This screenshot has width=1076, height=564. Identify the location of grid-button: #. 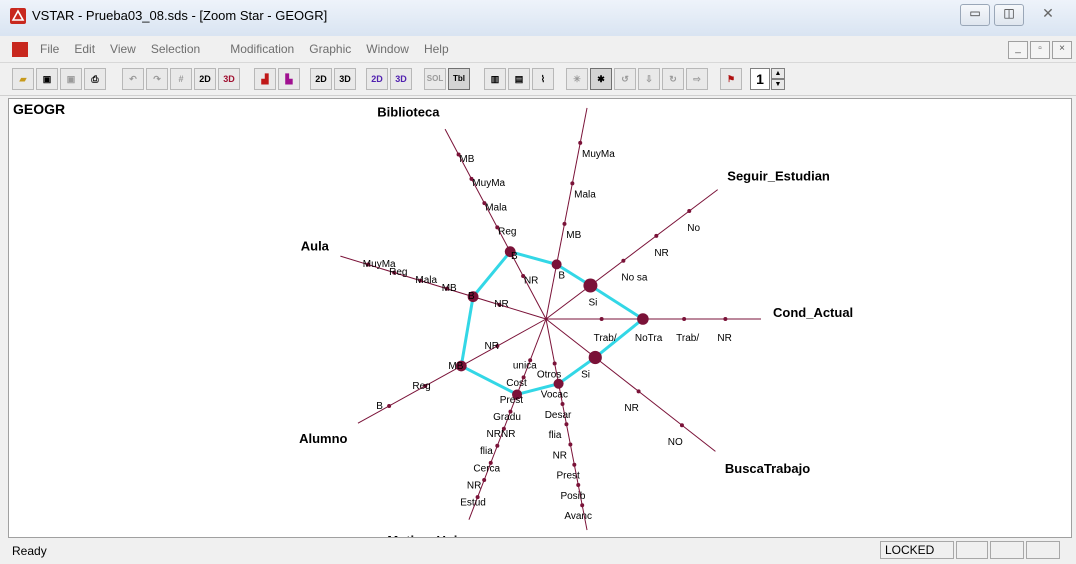
(181, 79).